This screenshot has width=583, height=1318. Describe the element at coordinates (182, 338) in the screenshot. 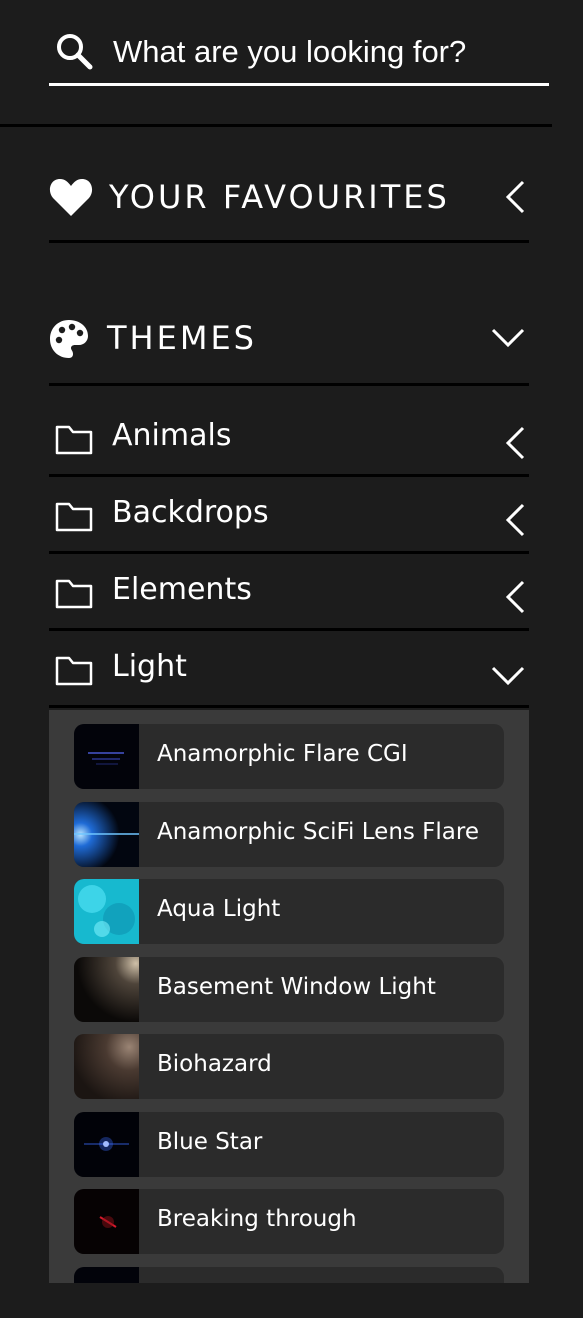

I see `themes-title: THEMES` at that location.